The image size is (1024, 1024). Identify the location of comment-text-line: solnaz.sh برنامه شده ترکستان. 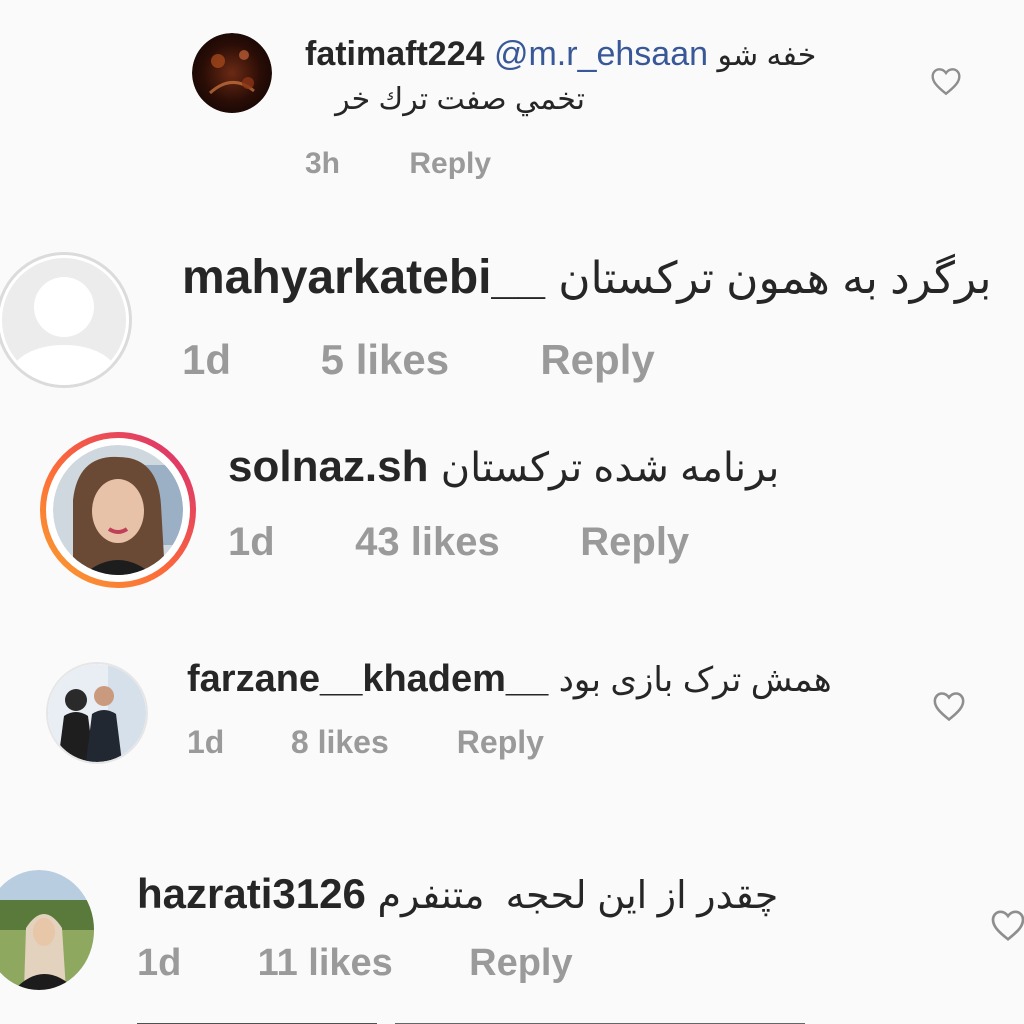
(503, 467).